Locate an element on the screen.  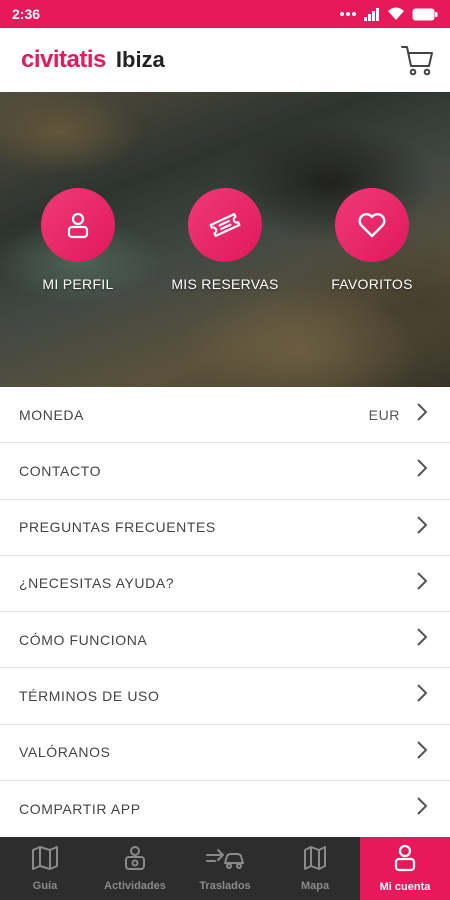
menu-item-share-app: COMPARTIR APP is located at coordinates (225, 809).